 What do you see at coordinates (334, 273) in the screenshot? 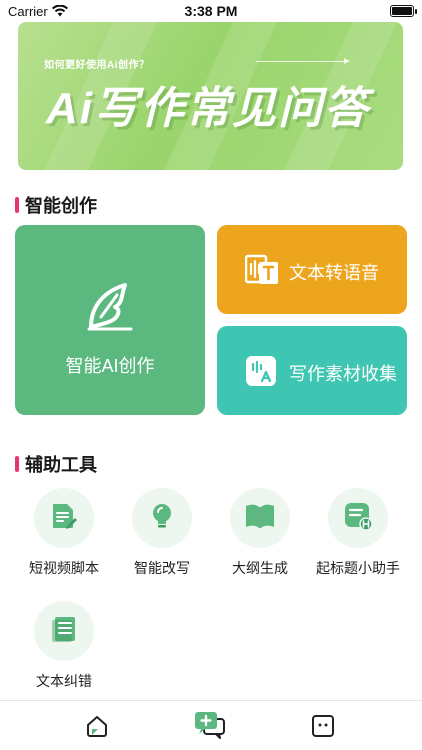
I see `text-to-speech-label: 文本转语音` at bounding box center [334, 273].